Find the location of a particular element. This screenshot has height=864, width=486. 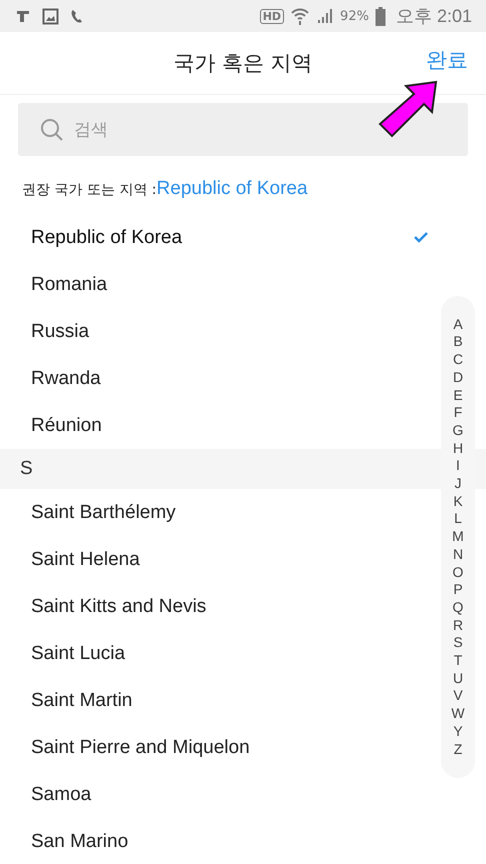

index-letter: A is located at coordinates (458, 325).